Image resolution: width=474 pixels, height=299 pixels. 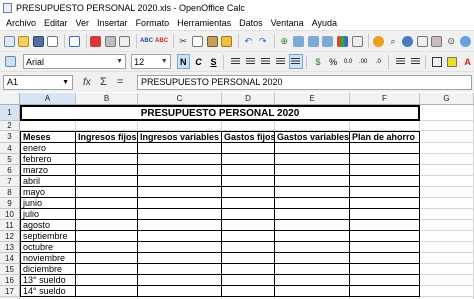 I want to click on cell-d17, so click(x=248, y=291).